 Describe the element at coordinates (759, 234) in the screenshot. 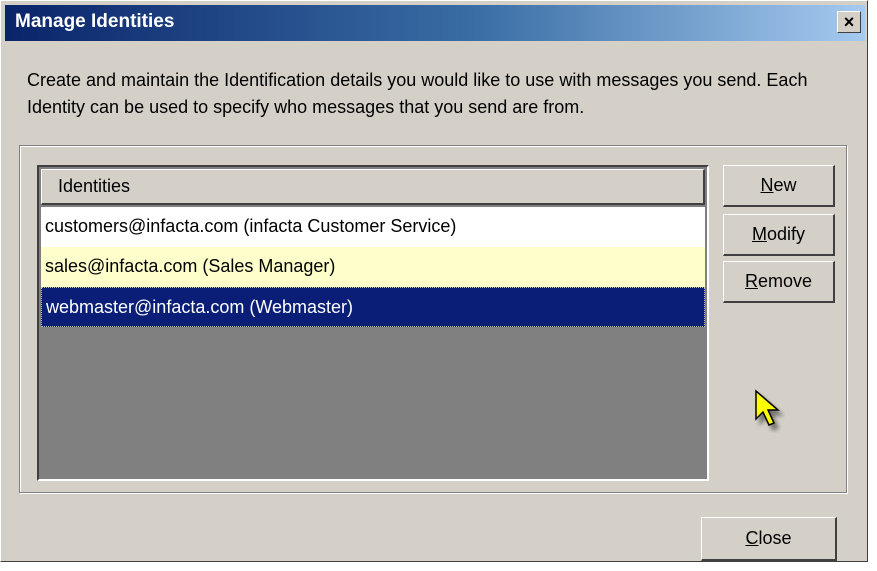

I see `modify-button-mnemonic: M` at that location.